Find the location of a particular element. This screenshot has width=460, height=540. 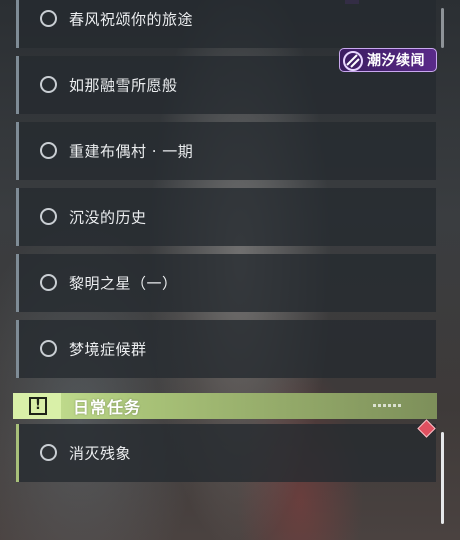

quest-item: 重建布偶村 · 一期 is located at coordinates (226, 151).